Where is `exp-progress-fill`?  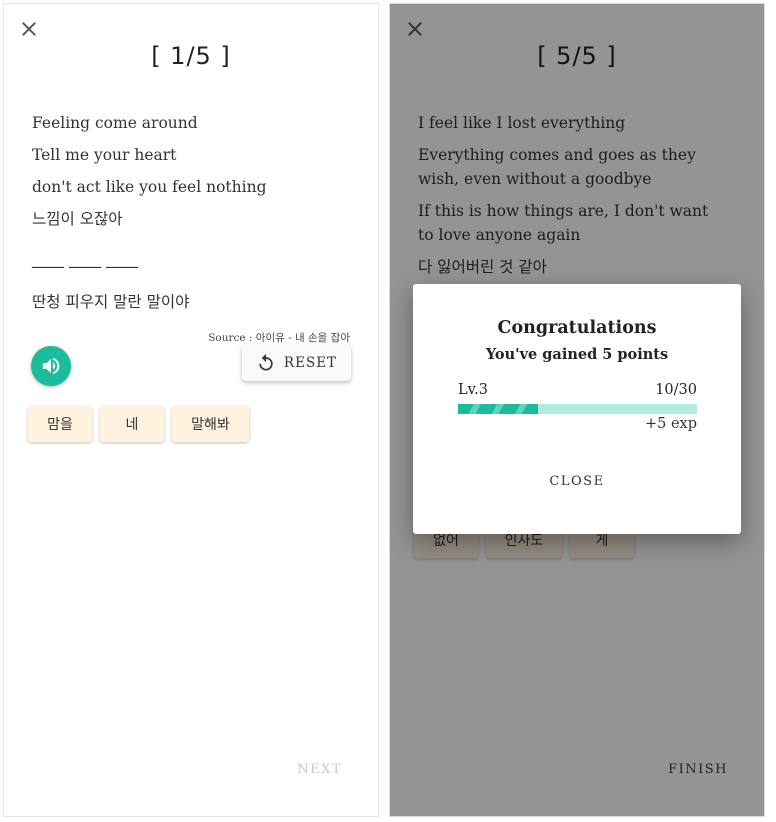 exp-progress-fill is located at coordinates (498, 409).